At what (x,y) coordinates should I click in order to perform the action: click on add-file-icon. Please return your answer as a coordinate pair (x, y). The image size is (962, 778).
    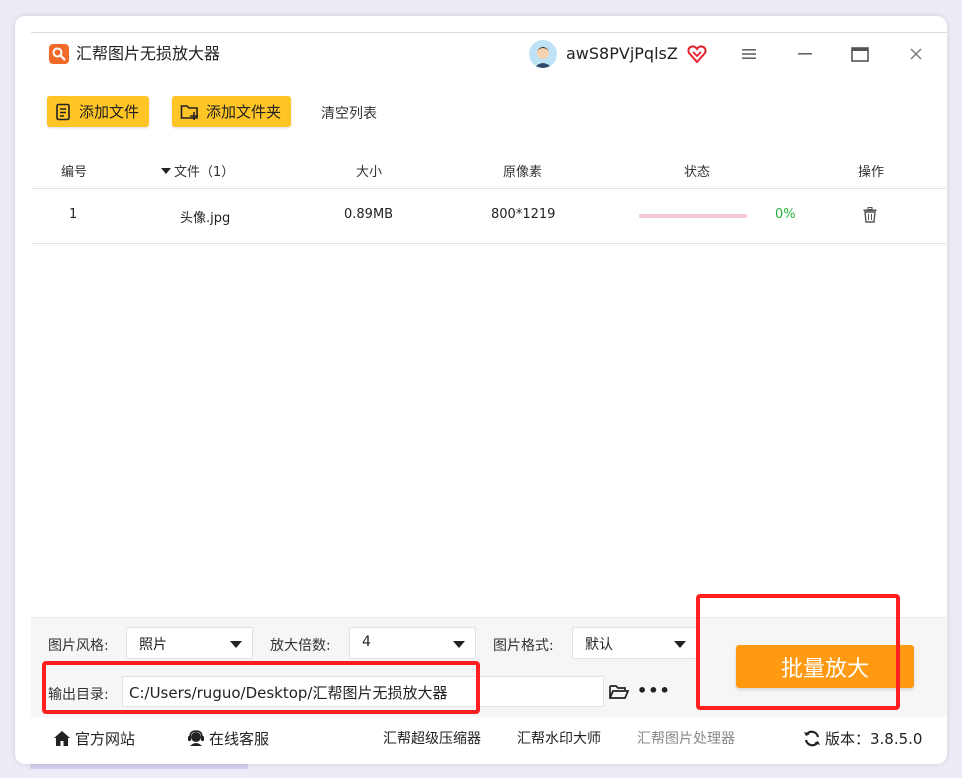
    Looking at the image, I should click on (63, 111).